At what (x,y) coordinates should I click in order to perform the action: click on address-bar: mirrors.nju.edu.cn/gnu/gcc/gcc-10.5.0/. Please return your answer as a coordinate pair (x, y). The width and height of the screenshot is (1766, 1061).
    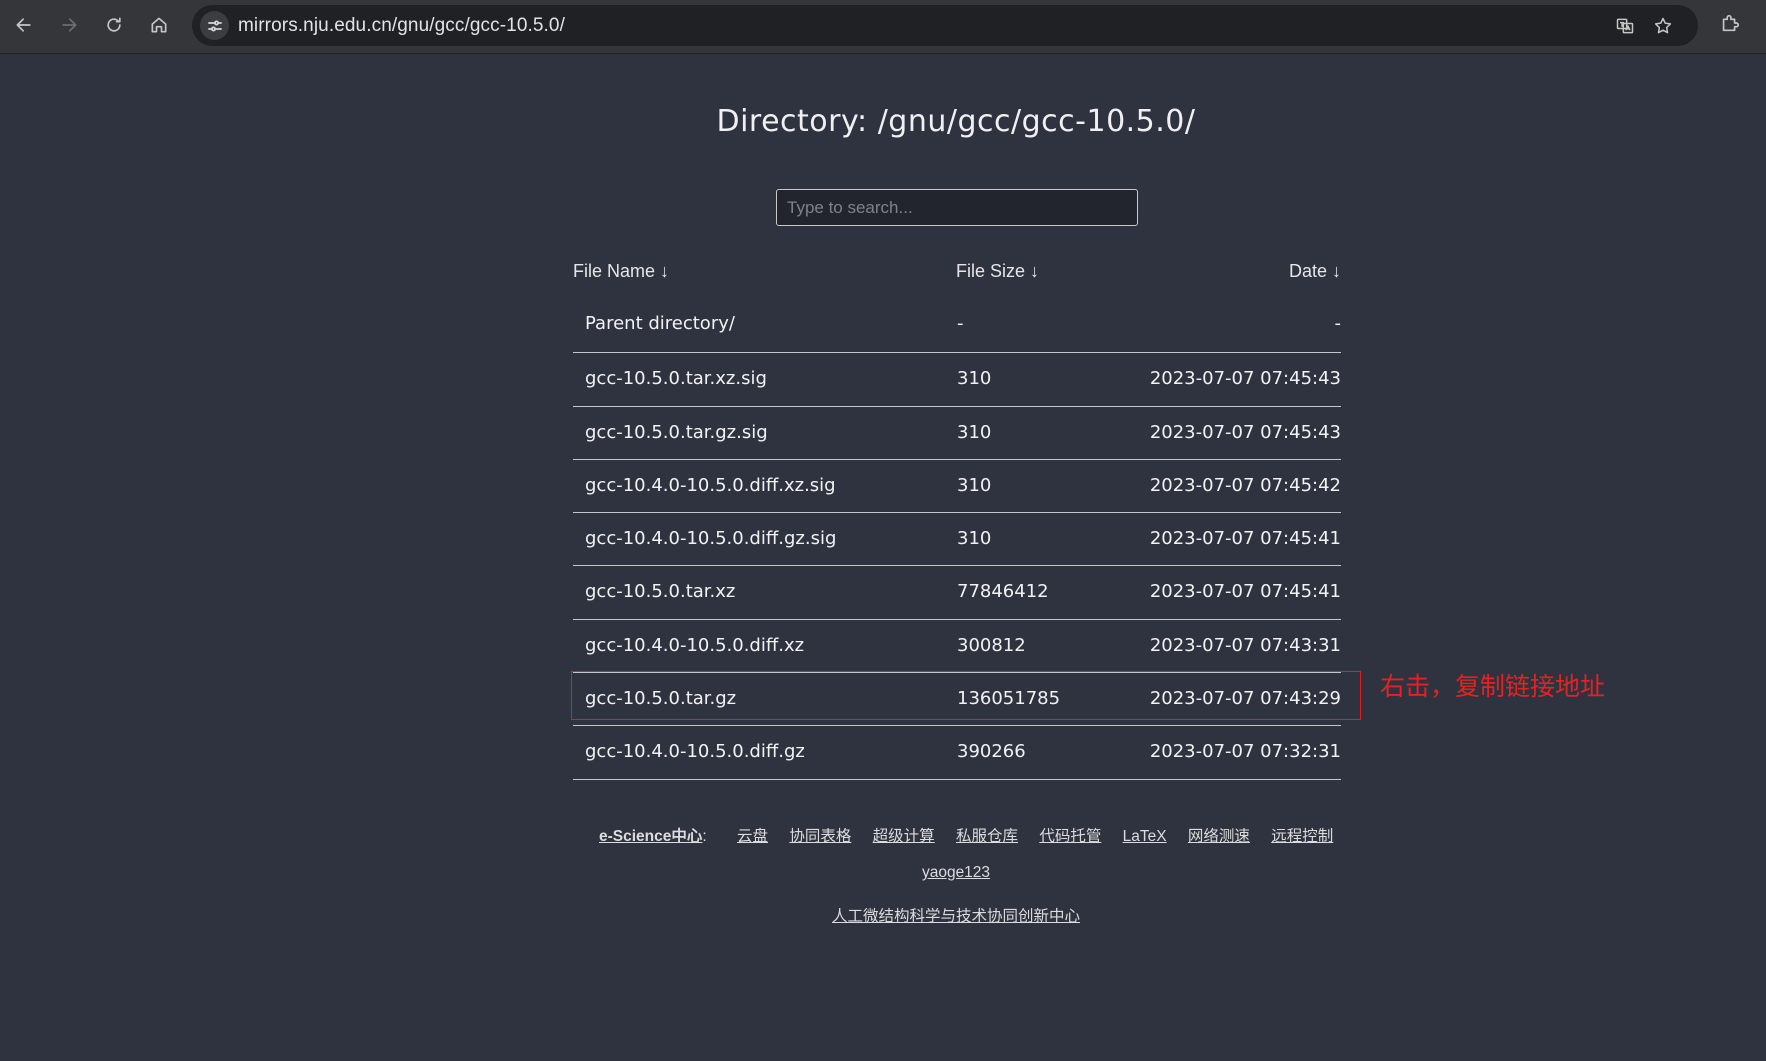
    Looking at the image, I should click on (945, 25).